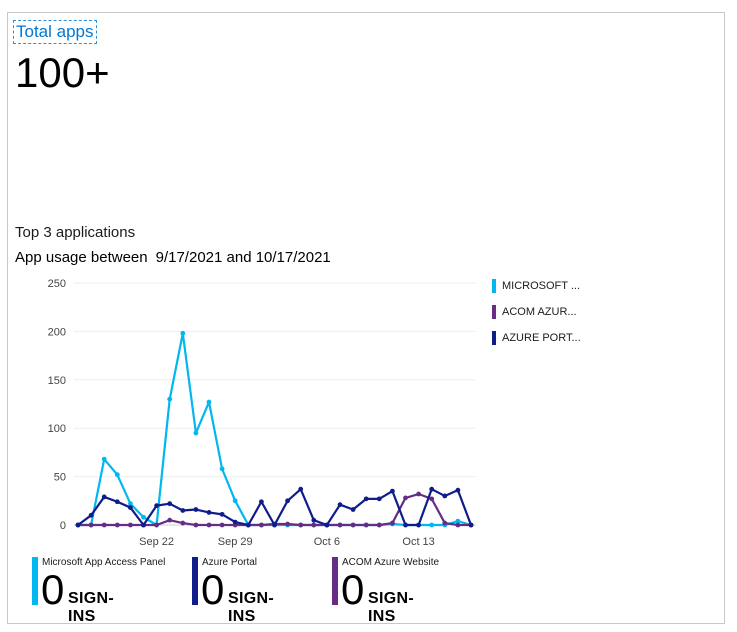 The image size is (737, 632). What do you see at coordinates (91, 607) in the screenshot?
I see `stat-unit-microsoft: SIGN-INS` at bounding box center [91, 607].